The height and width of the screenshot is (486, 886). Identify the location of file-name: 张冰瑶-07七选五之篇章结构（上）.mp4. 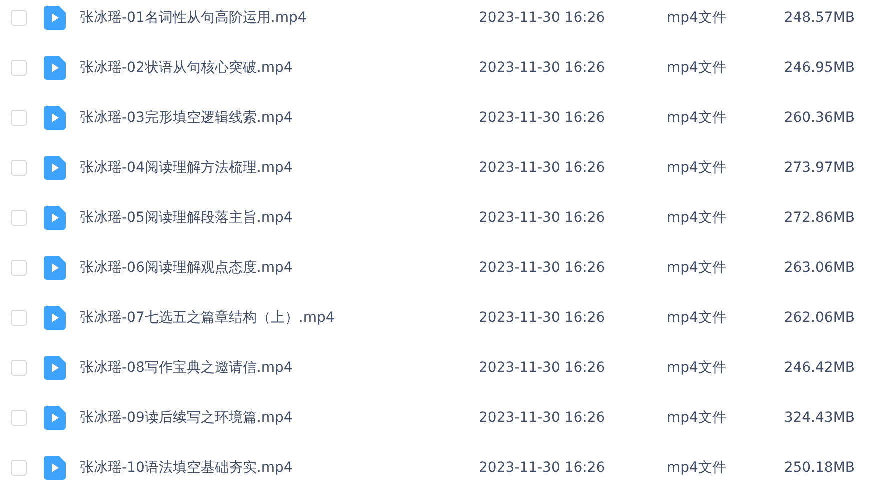
(279, 318).